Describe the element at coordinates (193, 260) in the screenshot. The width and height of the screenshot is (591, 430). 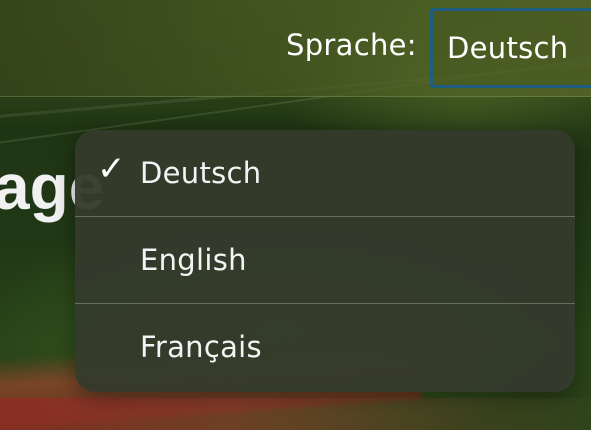
I see `language-option-label: English` at that location.